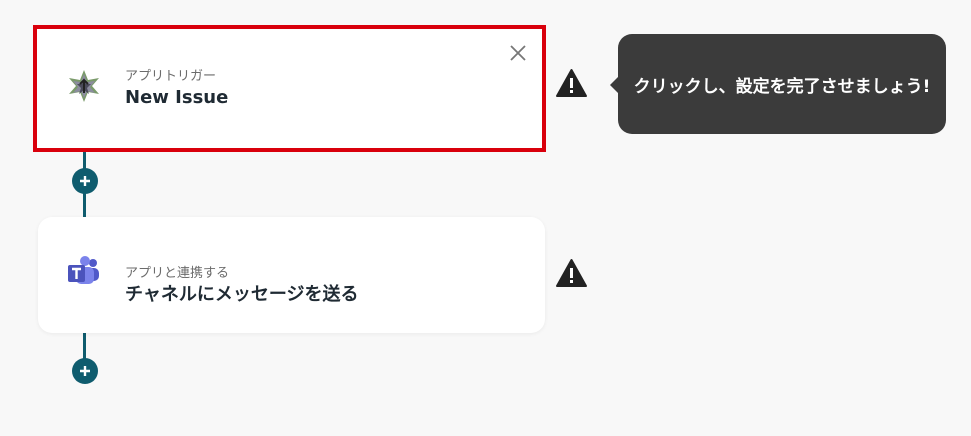  What do you see at coordinates (177, 97) in the screenshot?
I see `step-title: New Issue` at bounding box center [177, 97].